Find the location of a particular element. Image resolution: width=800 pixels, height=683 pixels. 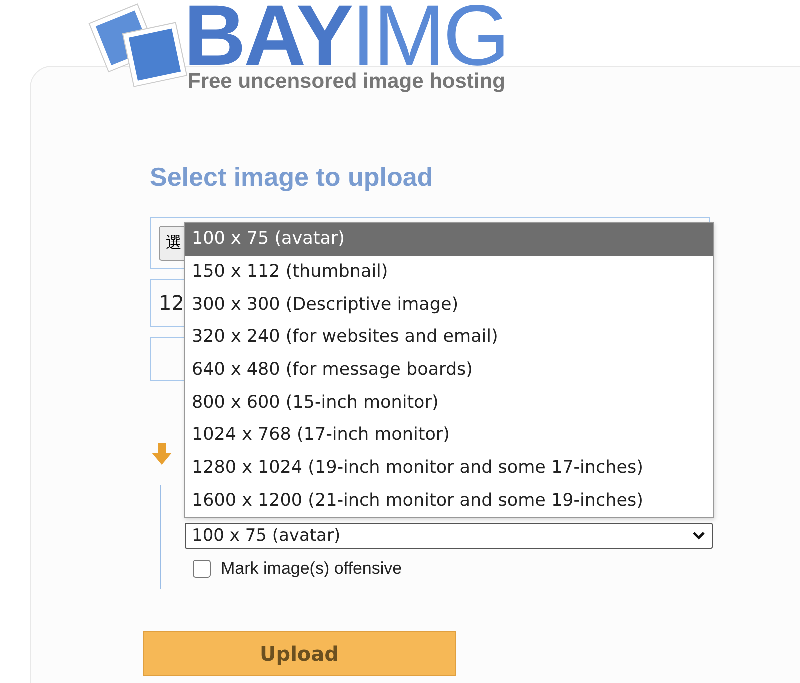

checkbox-label: Mark image(s) offensive is located at coordinates (311, 569).